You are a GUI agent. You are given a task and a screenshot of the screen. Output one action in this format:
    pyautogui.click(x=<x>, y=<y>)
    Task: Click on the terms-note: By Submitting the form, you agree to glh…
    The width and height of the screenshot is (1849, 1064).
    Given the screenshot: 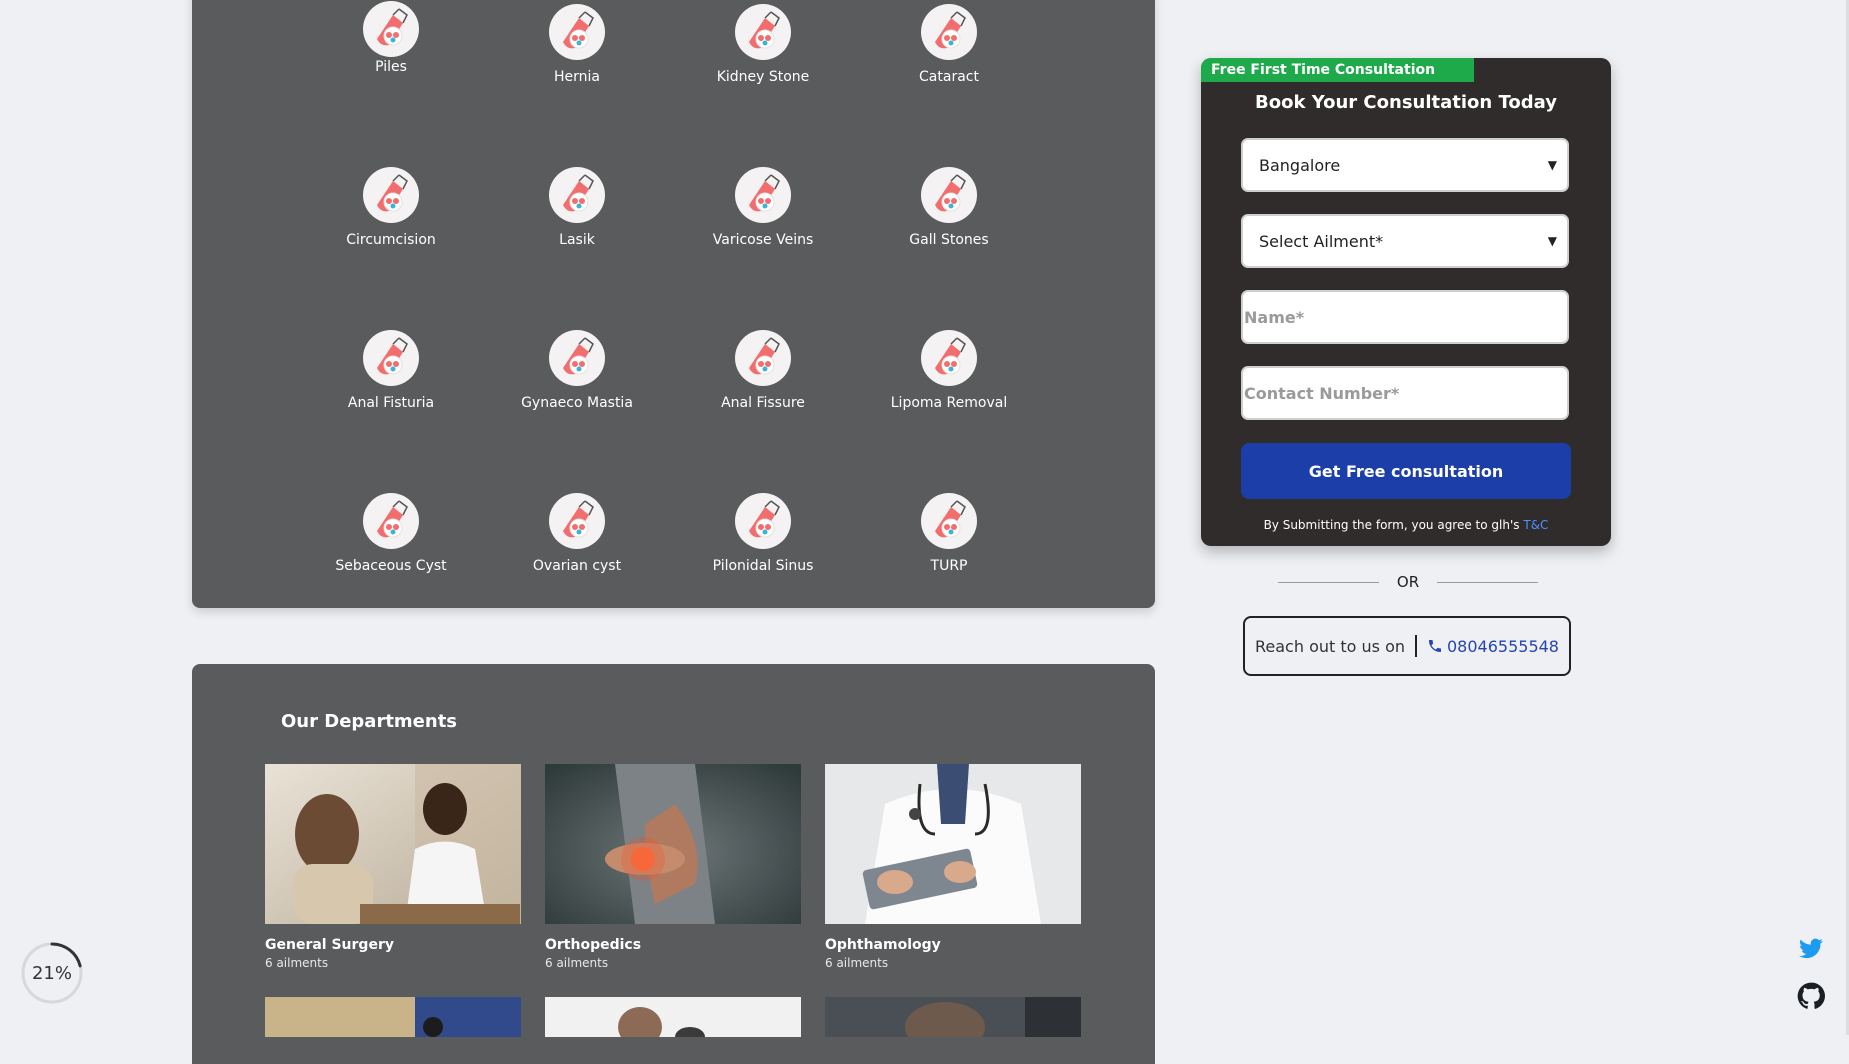 What is the action you would take?
    pyautogui.click(x=1406, y=525)
    